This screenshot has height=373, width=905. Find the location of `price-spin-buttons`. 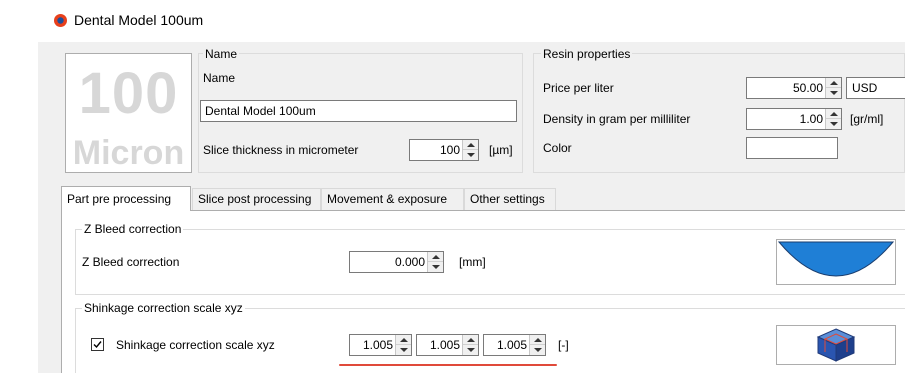

price-spin-buttons is located at coordinates (833, 88).